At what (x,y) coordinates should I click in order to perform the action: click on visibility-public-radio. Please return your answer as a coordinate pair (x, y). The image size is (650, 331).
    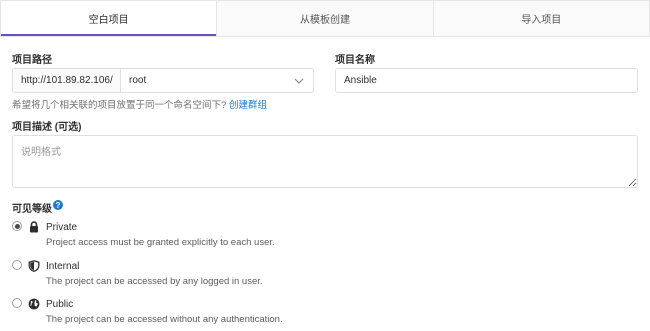
    Looking at the image, I should click on (17, 303).